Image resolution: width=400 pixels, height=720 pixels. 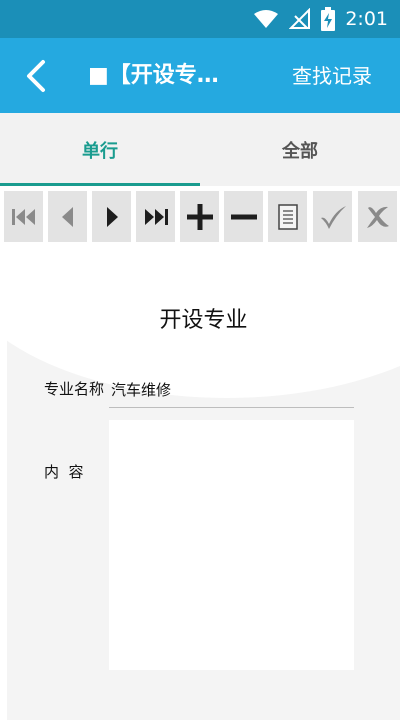 I want to click on back-button, so click(x=35, y=76).